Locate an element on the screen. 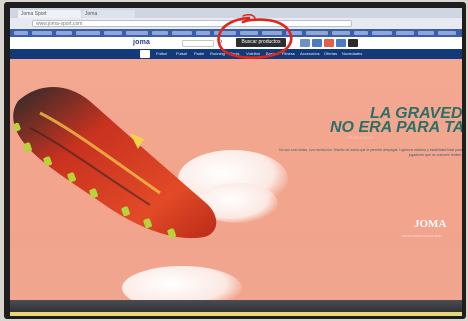 Image resolution: width=468 pixels, height=321 pixels. nav-item: Ofertas is located at coordinates (330, 54).